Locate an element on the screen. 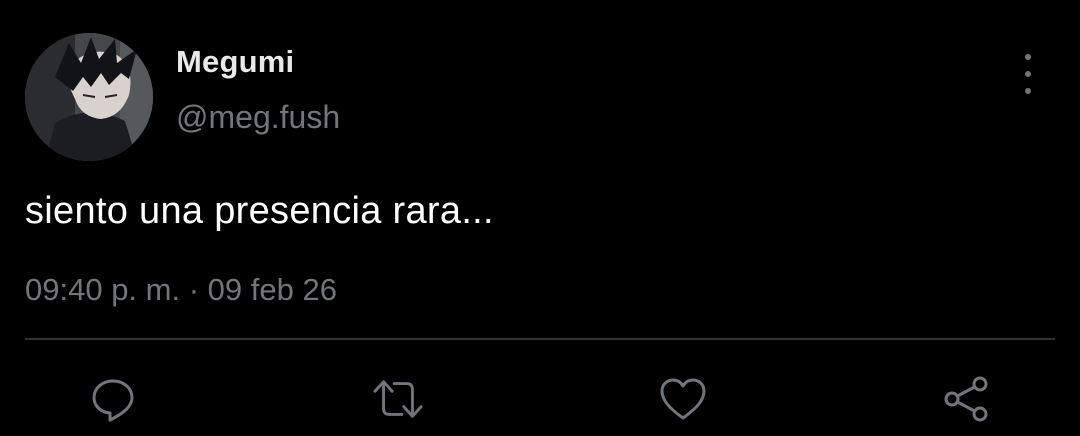  tweet-time: 09:40 p. m. is located at coordinates (103, 289).